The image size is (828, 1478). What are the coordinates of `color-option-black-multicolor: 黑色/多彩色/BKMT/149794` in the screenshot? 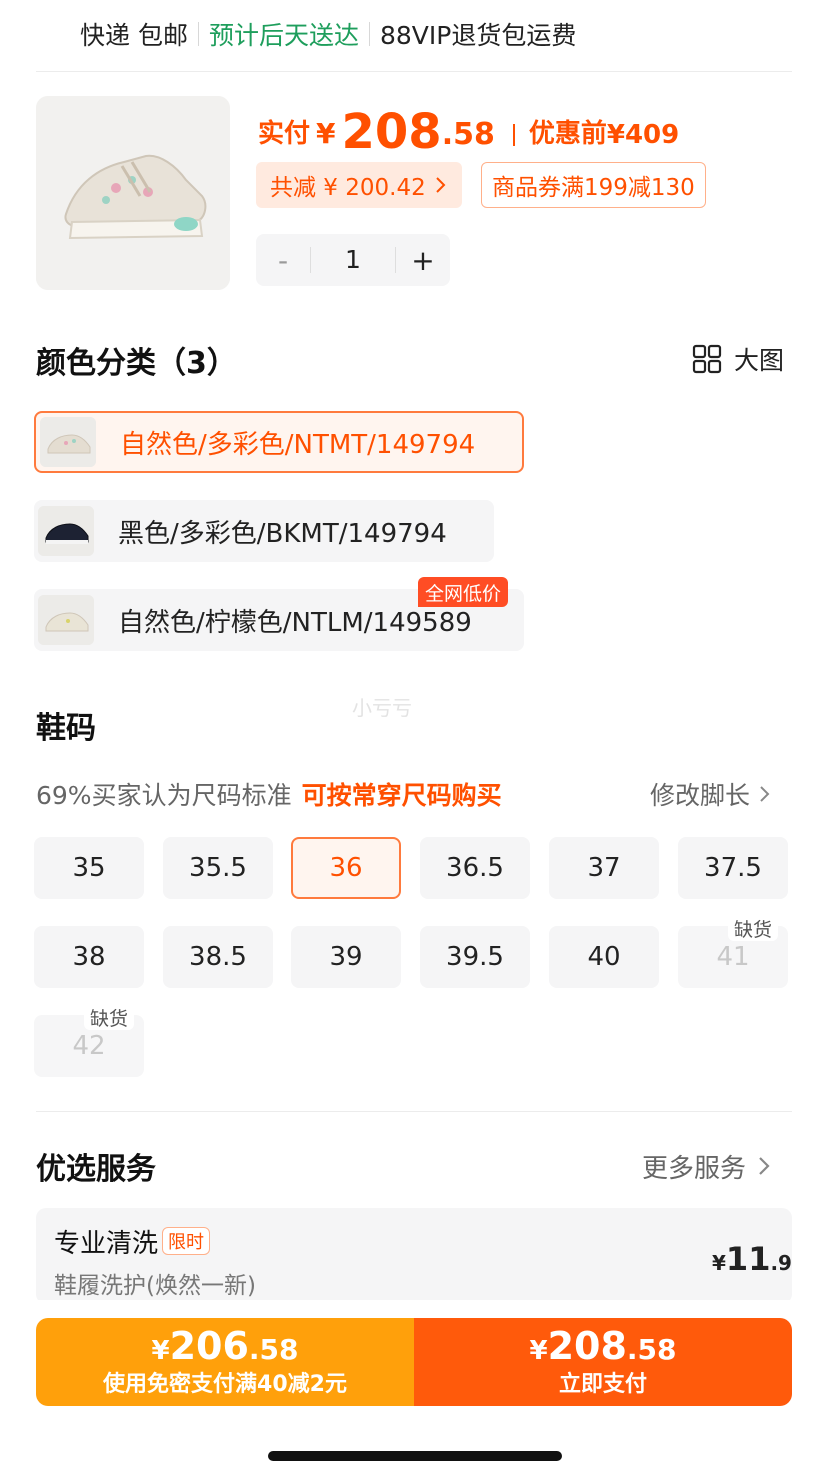 It's located at (264, 531).